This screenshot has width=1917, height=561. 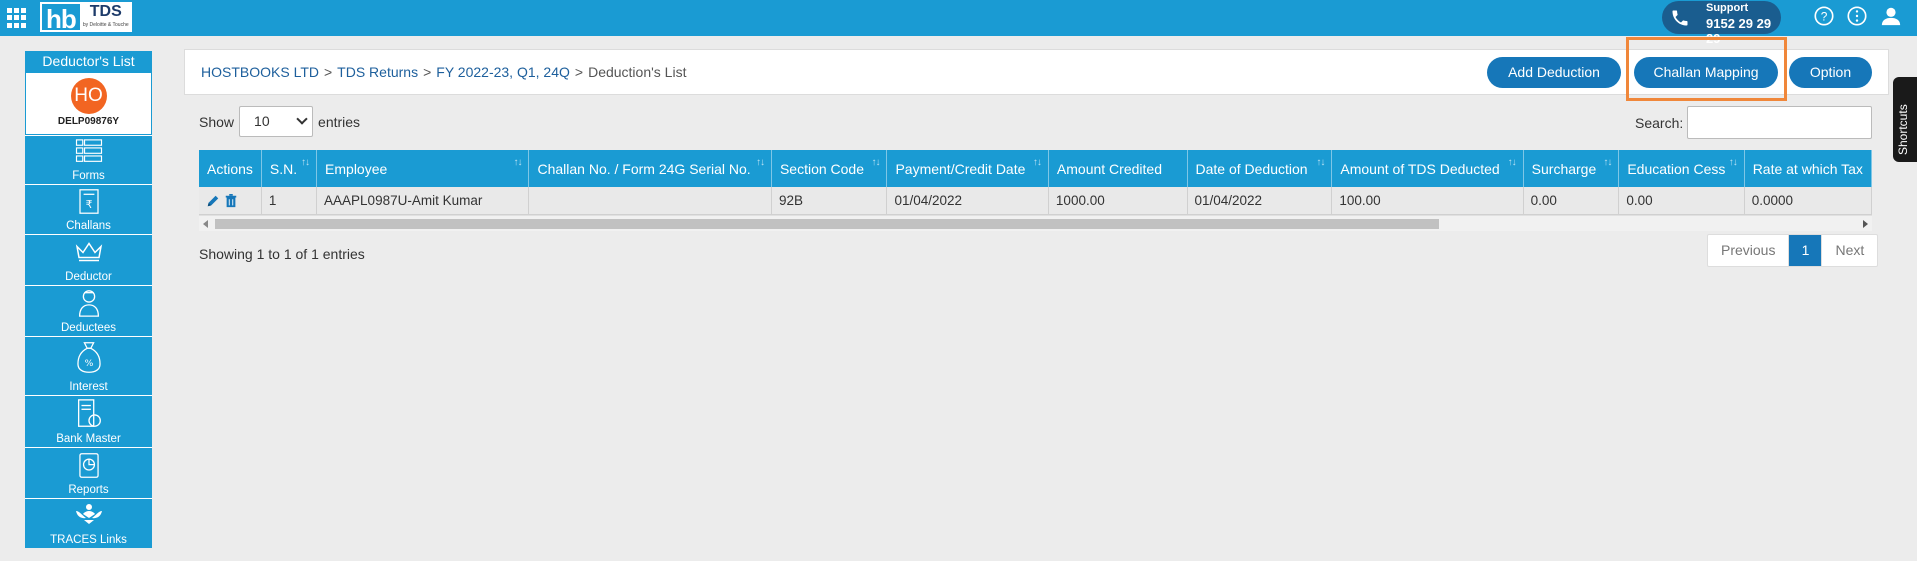 I want to click on sidebar-item-label: Interest, so click(x=88, y=387).